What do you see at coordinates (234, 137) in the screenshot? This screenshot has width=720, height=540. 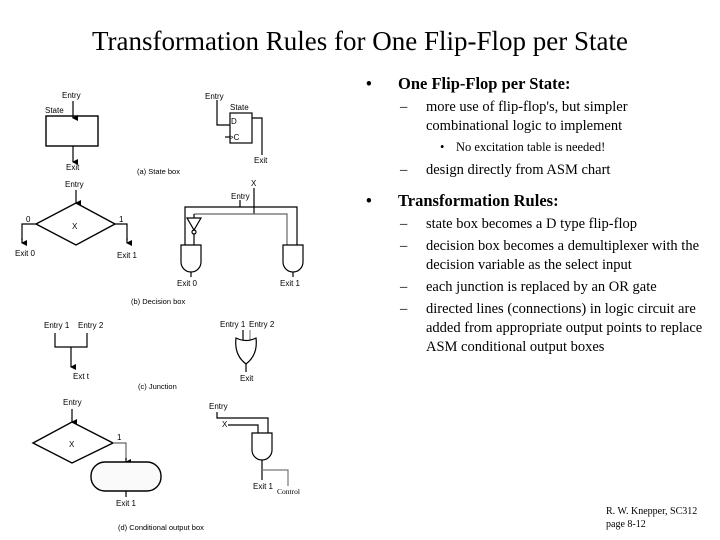 I see `label-clock-input: >C` at bounding box center [234, 137].